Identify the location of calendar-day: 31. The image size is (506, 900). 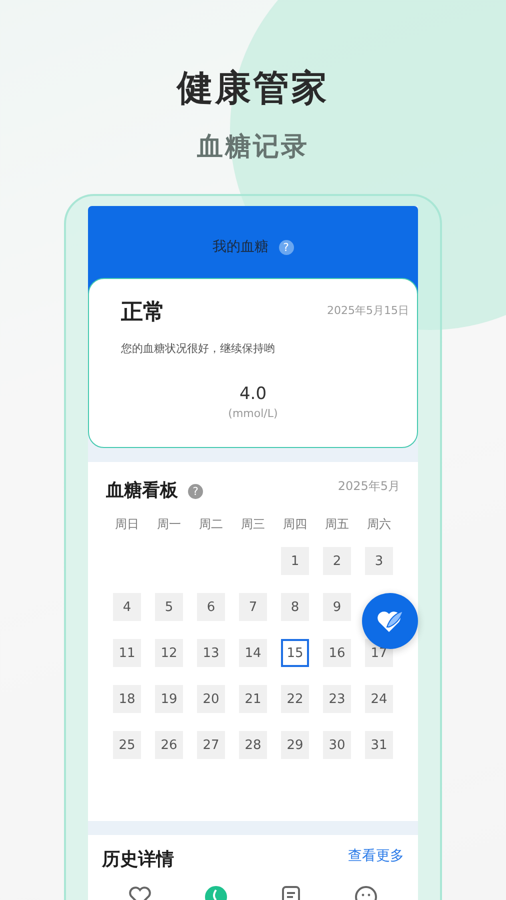
(379, 745).